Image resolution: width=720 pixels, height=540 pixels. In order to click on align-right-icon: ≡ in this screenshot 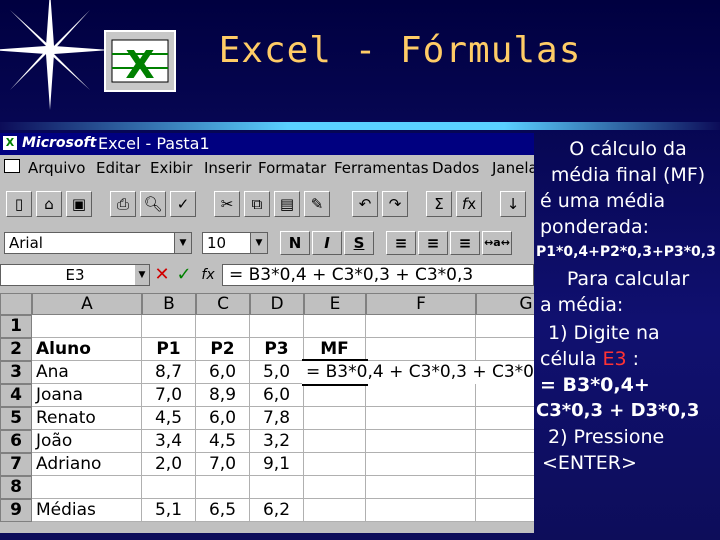, I will do `click(465, 243)`.